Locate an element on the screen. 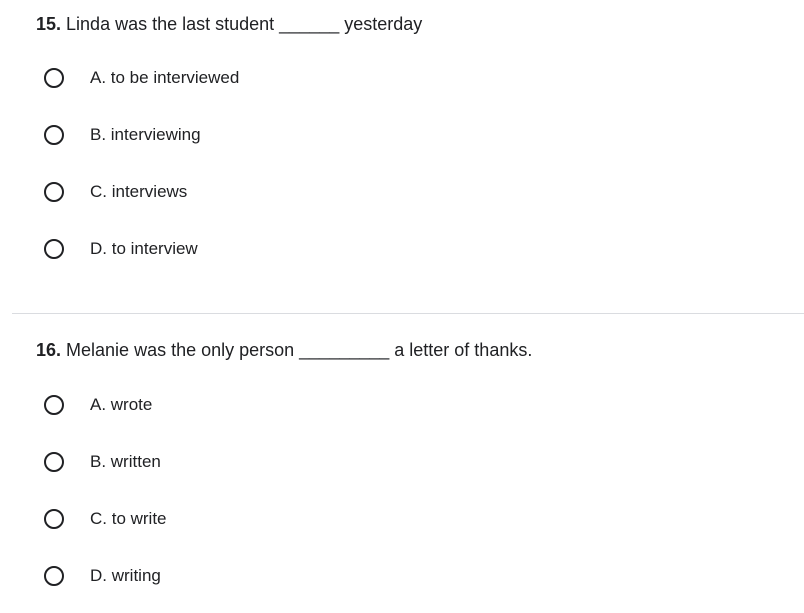  option-b: B. written is located at coordinates (236, 462).